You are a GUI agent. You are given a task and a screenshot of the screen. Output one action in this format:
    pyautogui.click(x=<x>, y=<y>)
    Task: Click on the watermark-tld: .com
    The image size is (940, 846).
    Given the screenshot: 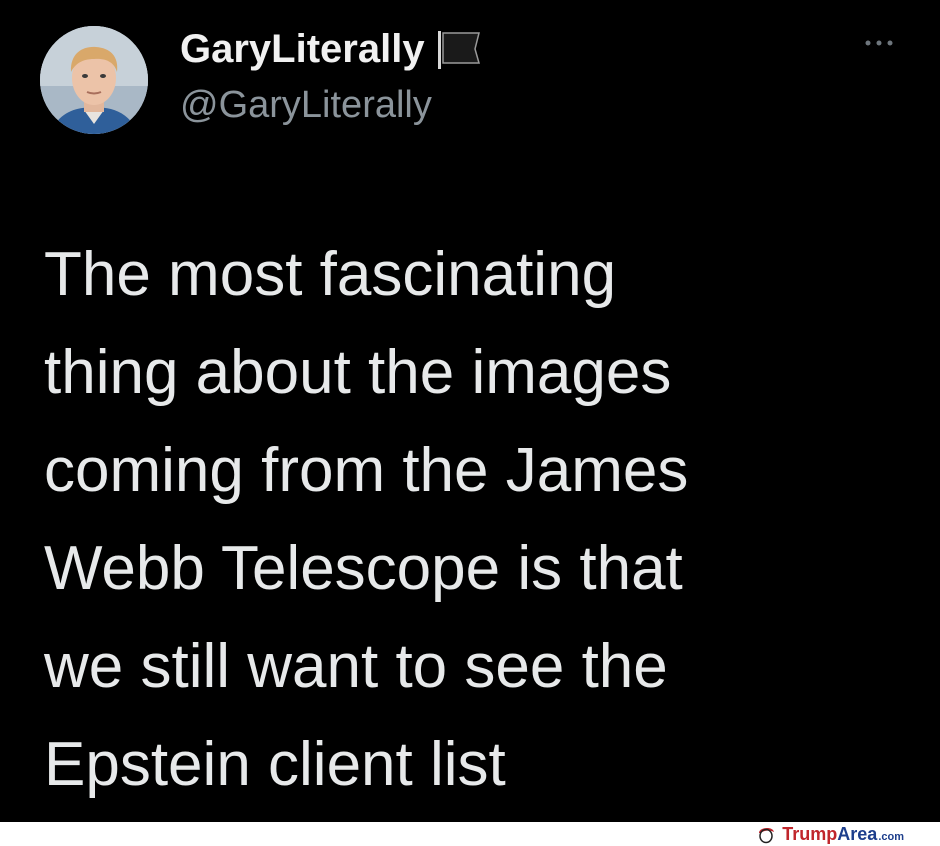 What is the action you would take?
    pyautogui.click(x=891, y=837)
    